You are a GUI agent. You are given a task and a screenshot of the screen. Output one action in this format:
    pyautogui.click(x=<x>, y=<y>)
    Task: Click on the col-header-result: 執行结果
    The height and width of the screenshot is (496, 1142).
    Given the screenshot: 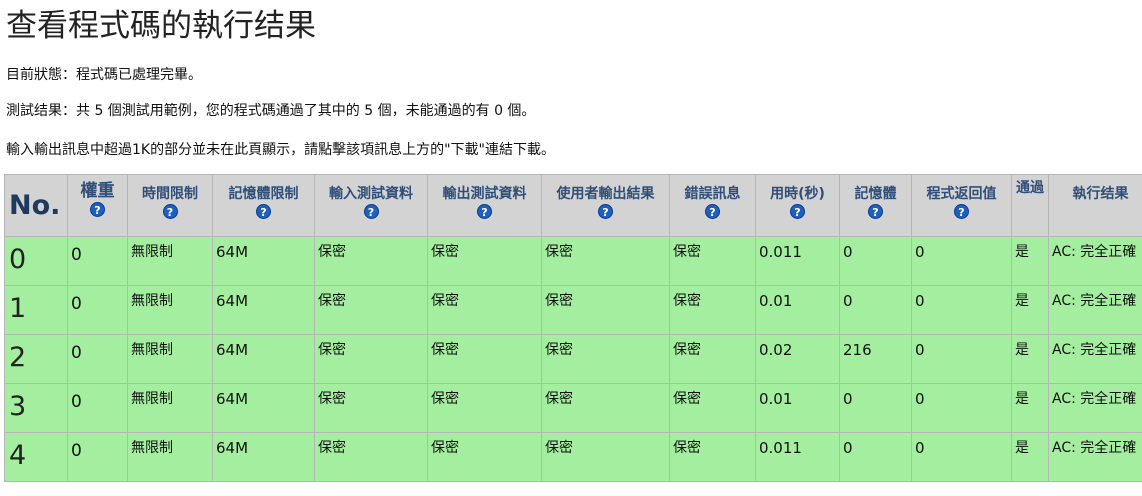 What is the action you would take?
    pyautogui.click(x=1095, y=205)
    